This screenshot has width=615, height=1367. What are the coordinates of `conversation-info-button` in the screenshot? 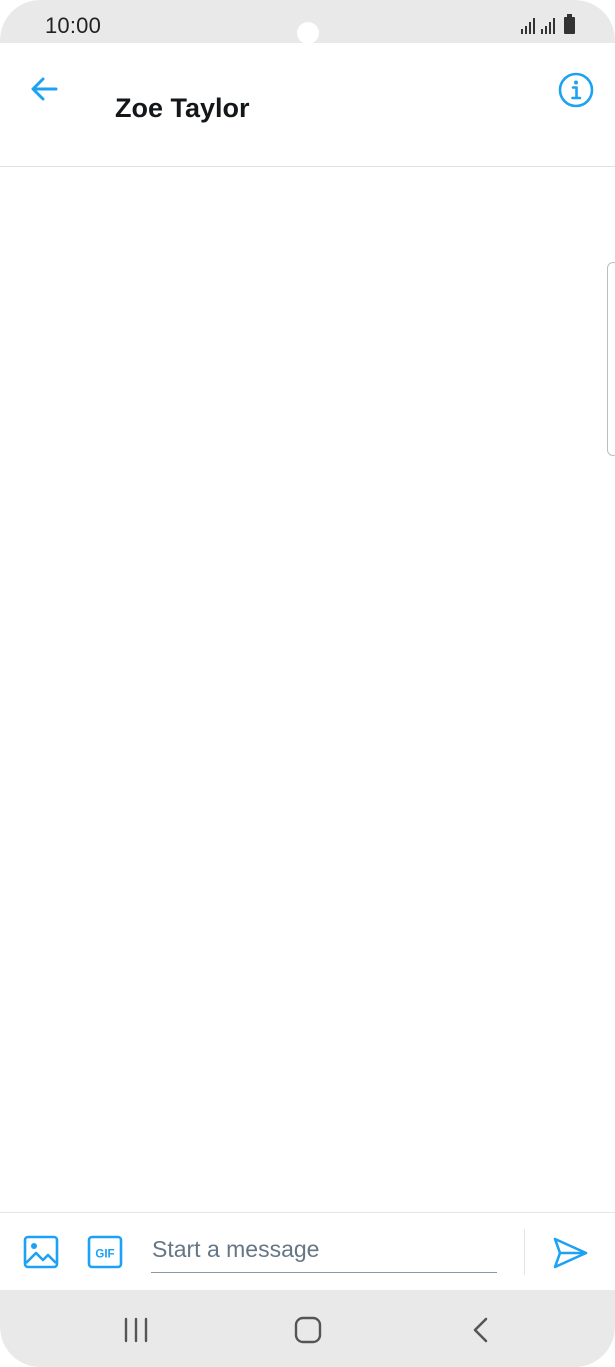 It's located at (576, 90).